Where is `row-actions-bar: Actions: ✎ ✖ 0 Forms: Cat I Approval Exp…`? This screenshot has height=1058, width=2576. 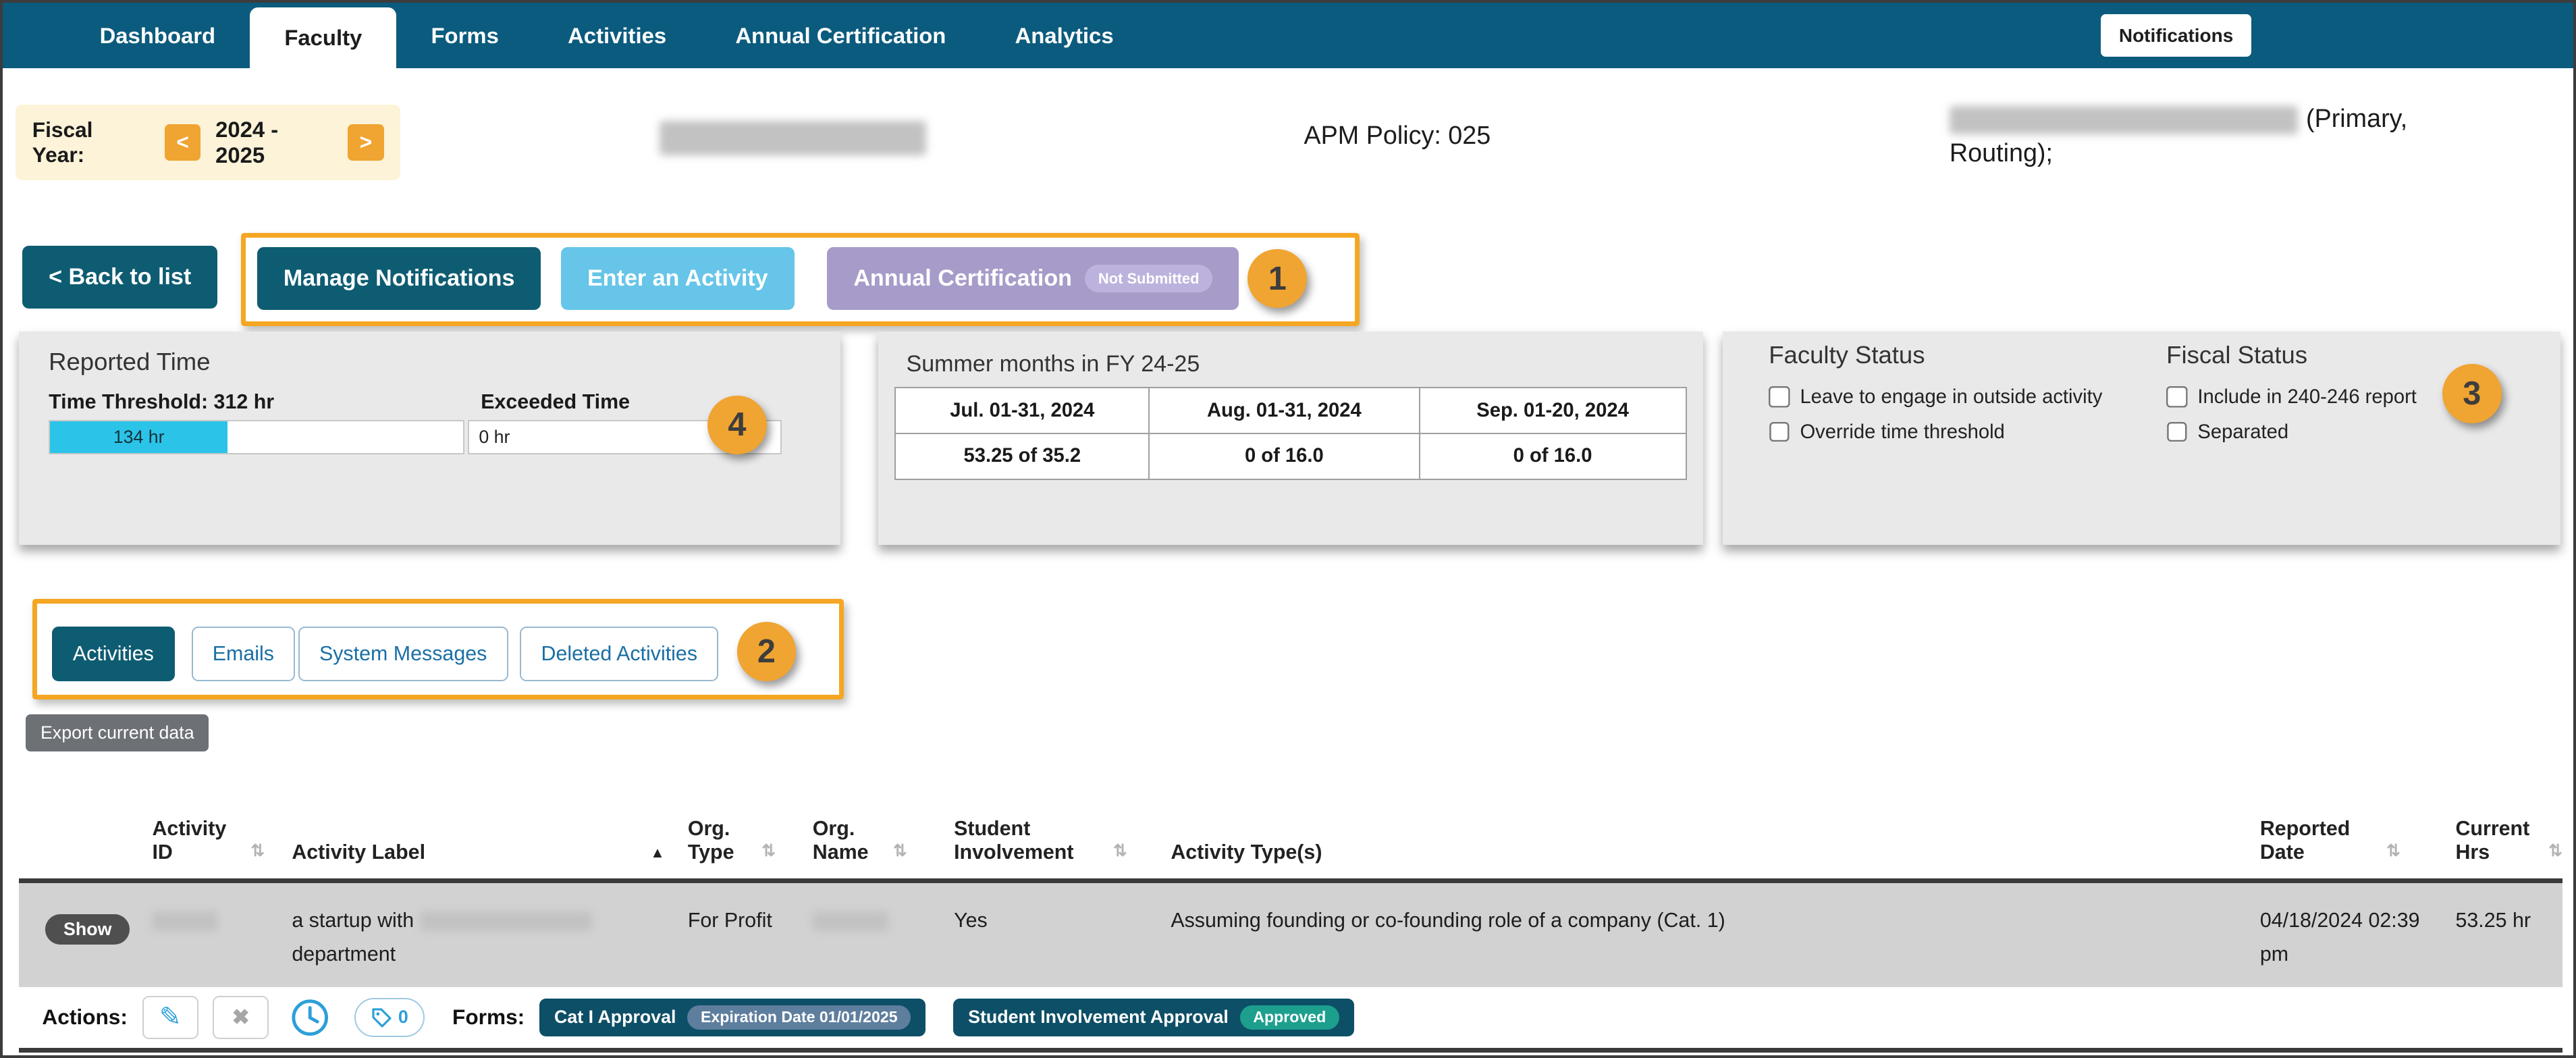
row-actions-bar: Actions: ✎ ✖ 0 Forms: Cat I Approval Exp… is located at coordinates (1291, 1019).